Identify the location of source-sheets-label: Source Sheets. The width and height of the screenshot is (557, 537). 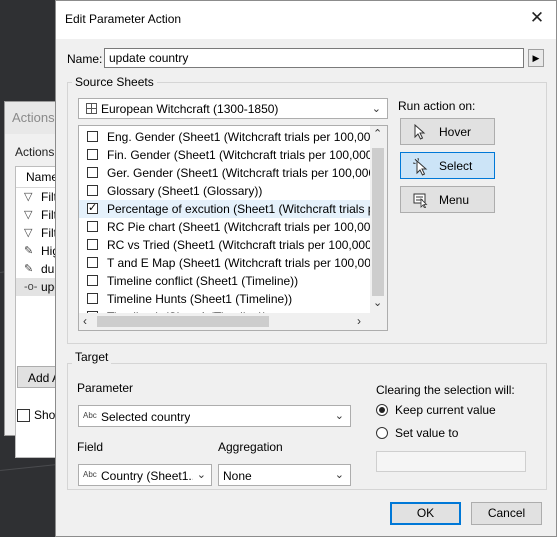
(114, 82).